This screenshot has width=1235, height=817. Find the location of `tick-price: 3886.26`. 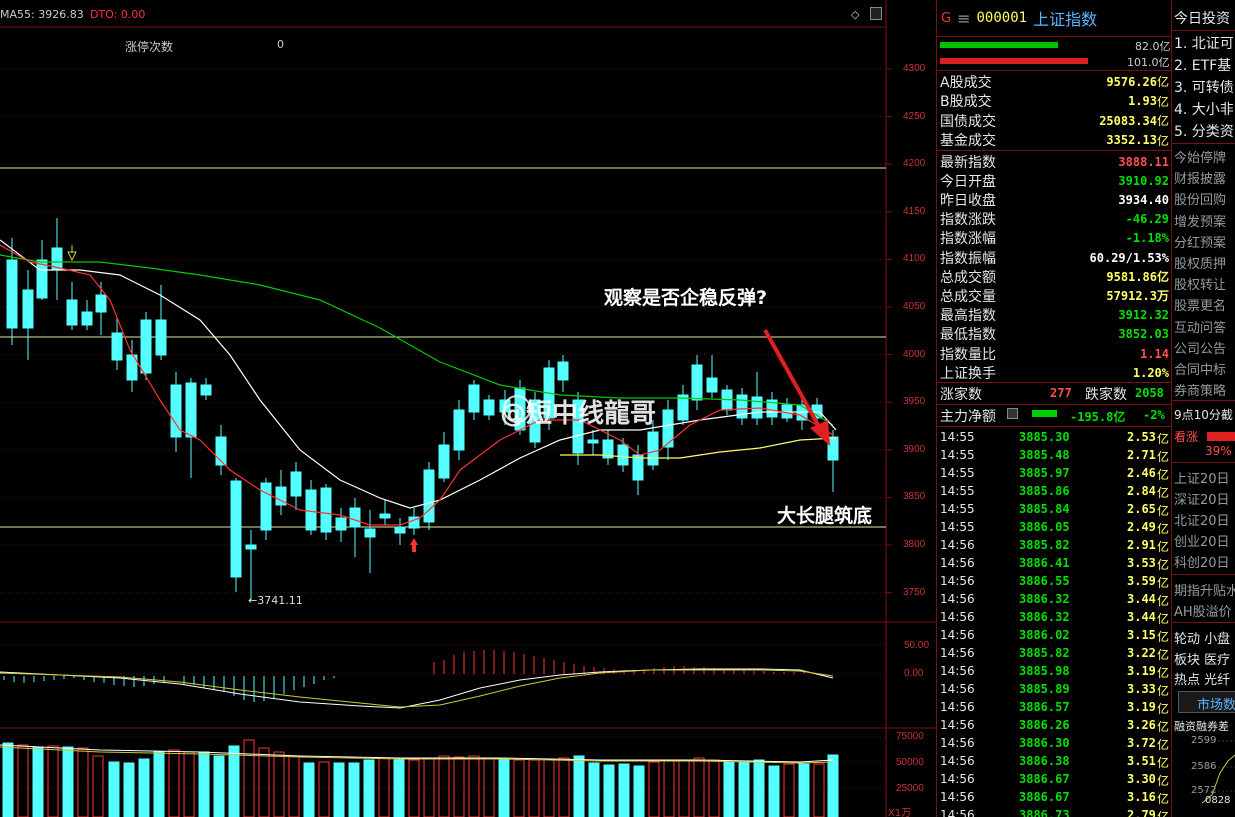

tick-price: 3886.26 is located at coordinates (1044, 725).